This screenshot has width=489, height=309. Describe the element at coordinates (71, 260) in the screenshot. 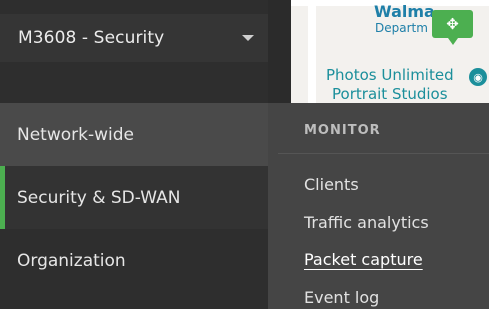

I see `sidebar-item-label: Organization` at that location.